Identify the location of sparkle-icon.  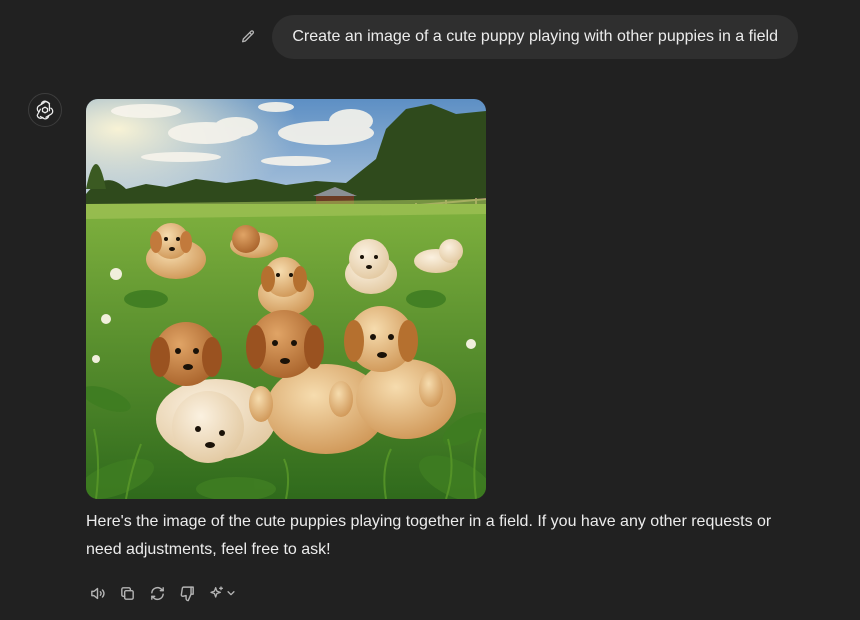
(216, 592).